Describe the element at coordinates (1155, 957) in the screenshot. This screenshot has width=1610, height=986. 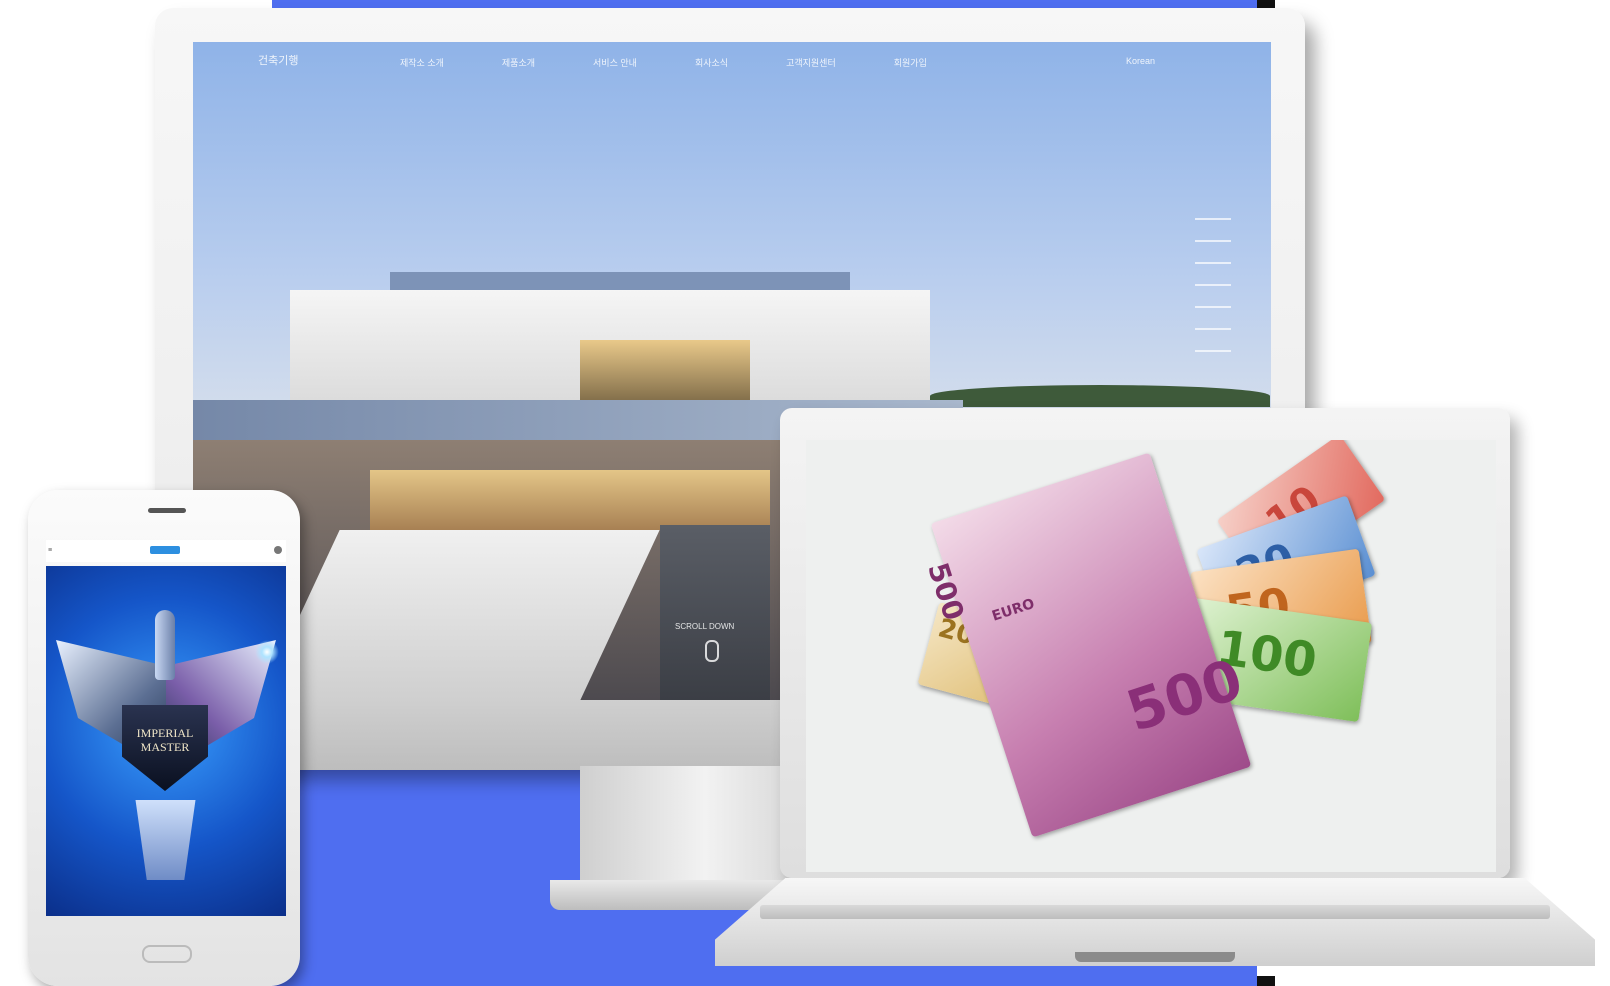
I see `laptop-trackpad-notch` at that location.